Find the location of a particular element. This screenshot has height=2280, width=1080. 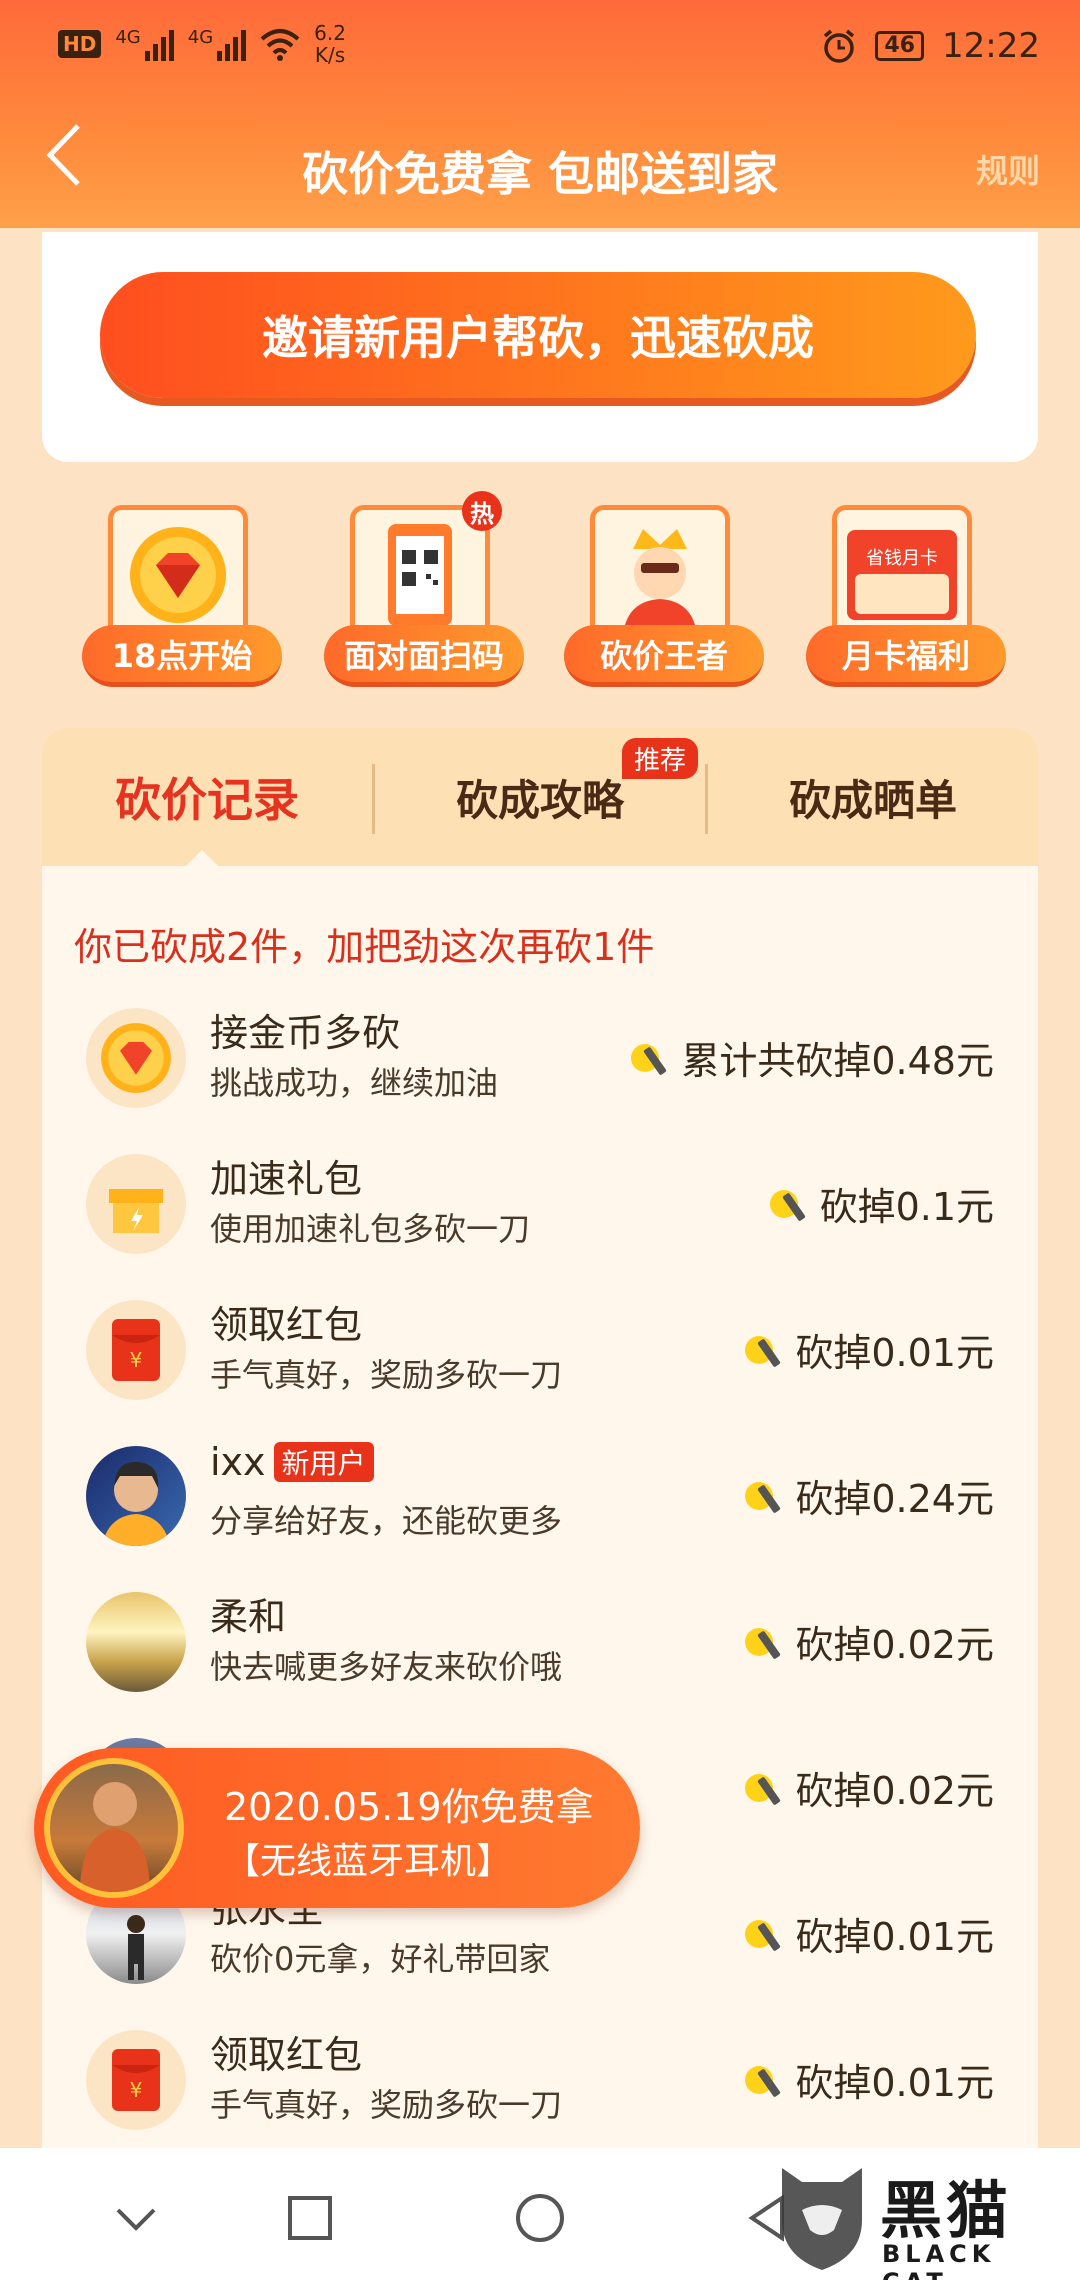

bargain-summary: 你已砍成2件，加把劲这次再砍1件 is located at coordinates (364, 947).